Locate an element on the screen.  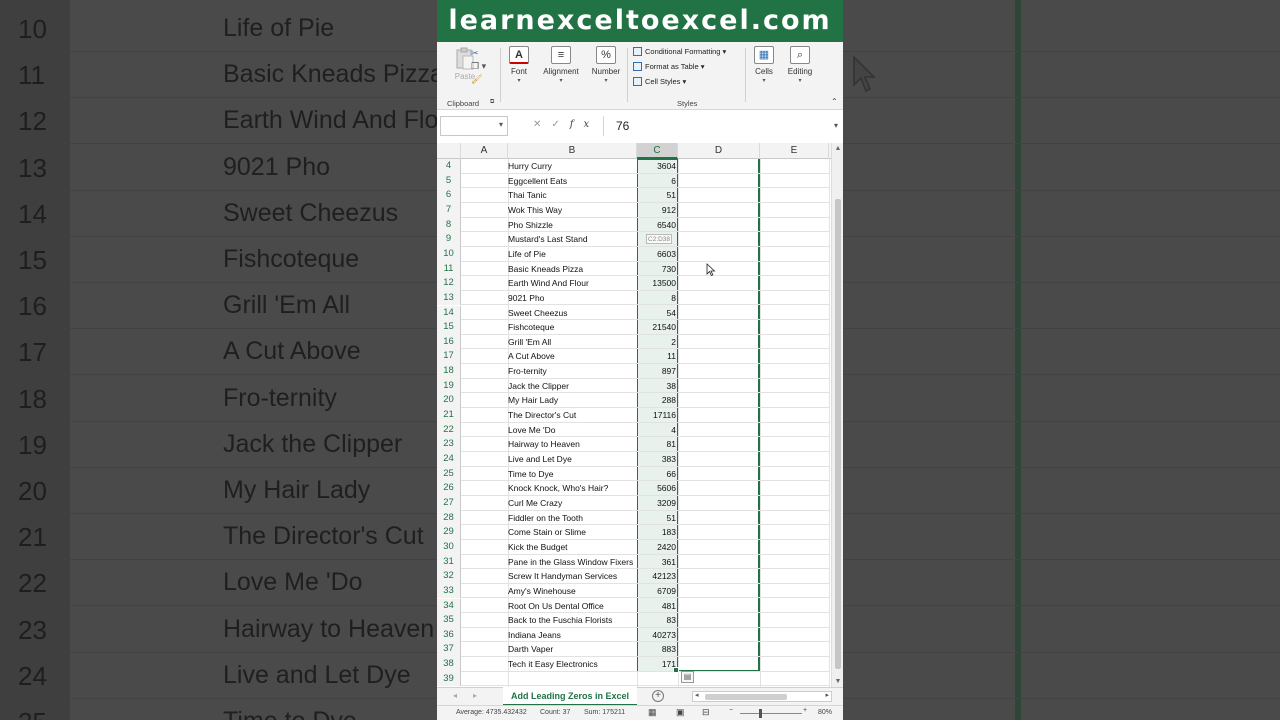
row-header: 16 is located at coordinates (449, 342).